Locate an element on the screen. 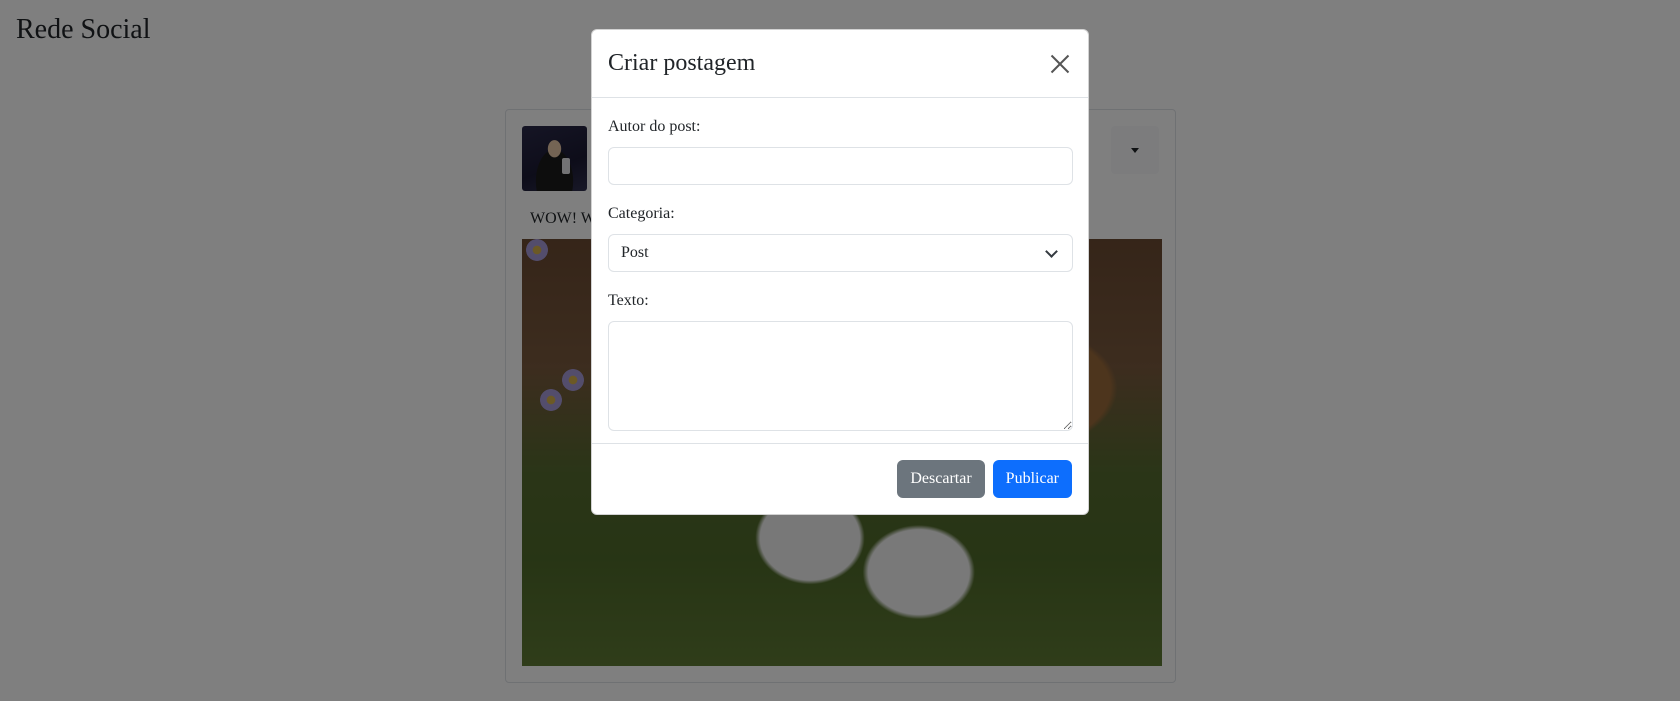 This screenshot has width=1680, height=701. author-label: Autor do post: is located at coordinates (654, 126).